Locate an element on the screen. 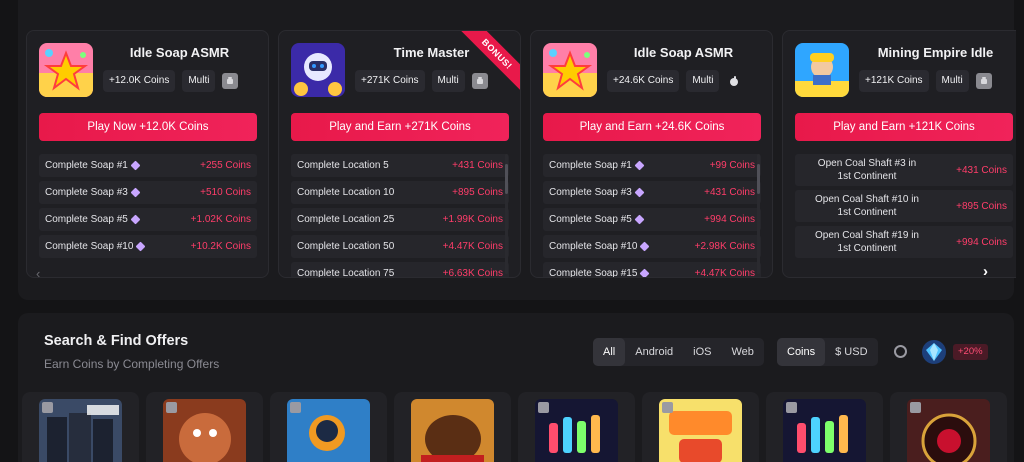  play-button: Play and Earn +24.6K Coins is located at coordinates (652, 127).